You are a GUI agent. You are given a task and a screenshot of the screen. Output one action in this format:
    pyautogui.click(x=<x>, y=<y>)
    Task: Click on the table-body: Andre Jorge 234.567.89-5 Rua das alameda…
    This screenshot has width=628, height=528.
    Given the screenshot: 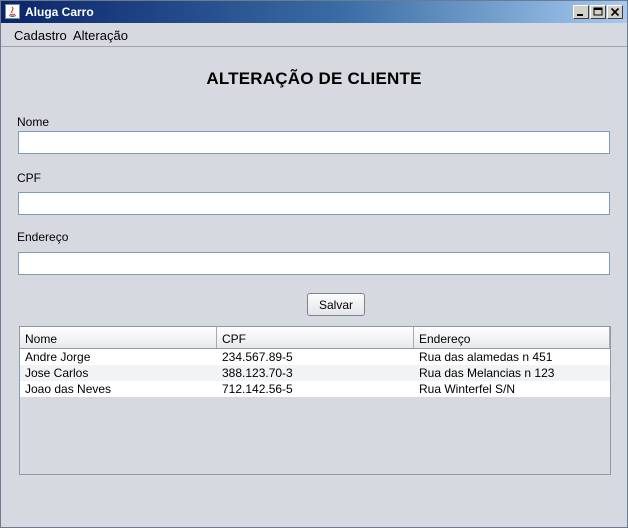 What is the action you would take?
    pyautogui.click(x=315, y=373)
    